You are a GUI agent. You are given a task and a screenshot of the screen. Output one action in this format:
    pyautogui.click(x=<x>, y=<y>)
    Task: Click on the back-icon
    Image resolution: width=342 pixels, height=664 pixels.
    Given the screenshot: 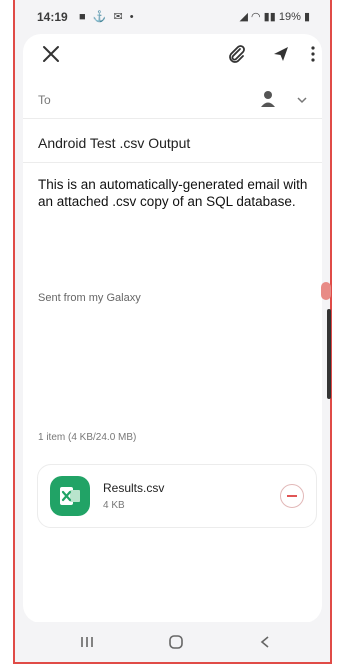 What is the action you would take?
    pyautogui.click(x=265, y=642)
    